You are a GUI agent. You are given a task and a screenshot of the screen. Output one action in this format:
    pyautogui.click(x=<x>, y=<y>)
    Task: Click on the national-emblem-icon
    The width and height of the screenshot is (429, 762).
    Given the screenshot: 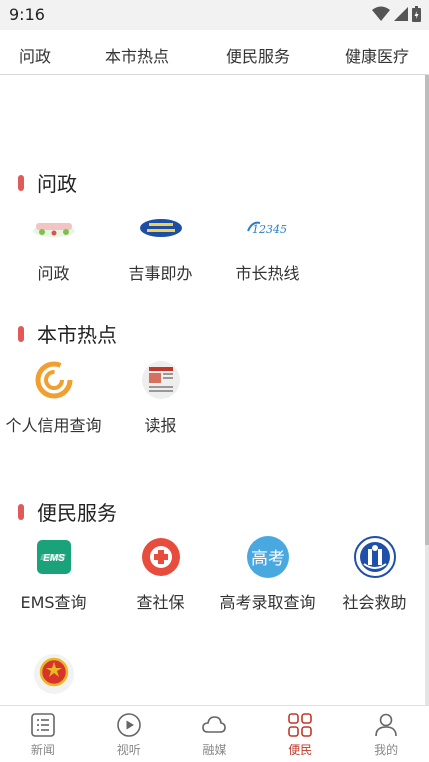 What is the action you would take?
    pyautogui.click(x=54, y=674)
    